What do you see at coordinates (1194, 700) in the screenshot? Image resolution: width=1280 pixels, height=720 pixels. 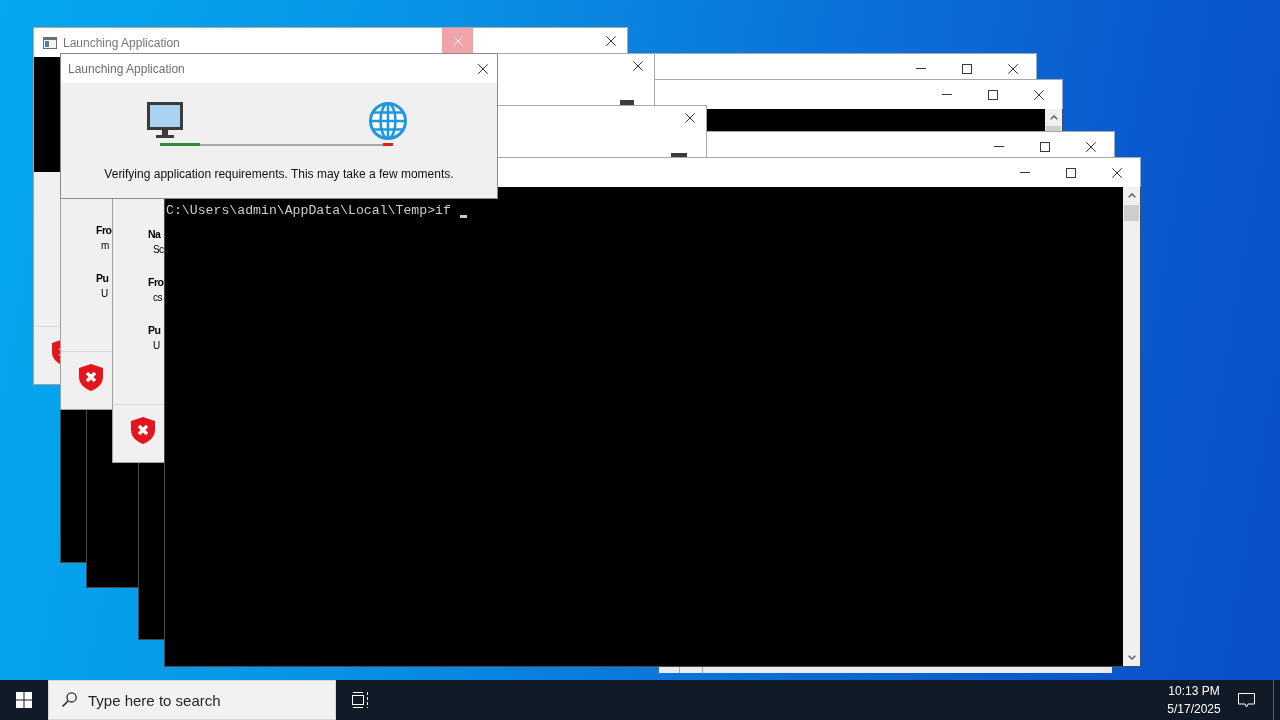 I see `clock-button: 10:13 PM 5/17/2025` at bounding box center [1194, 700].